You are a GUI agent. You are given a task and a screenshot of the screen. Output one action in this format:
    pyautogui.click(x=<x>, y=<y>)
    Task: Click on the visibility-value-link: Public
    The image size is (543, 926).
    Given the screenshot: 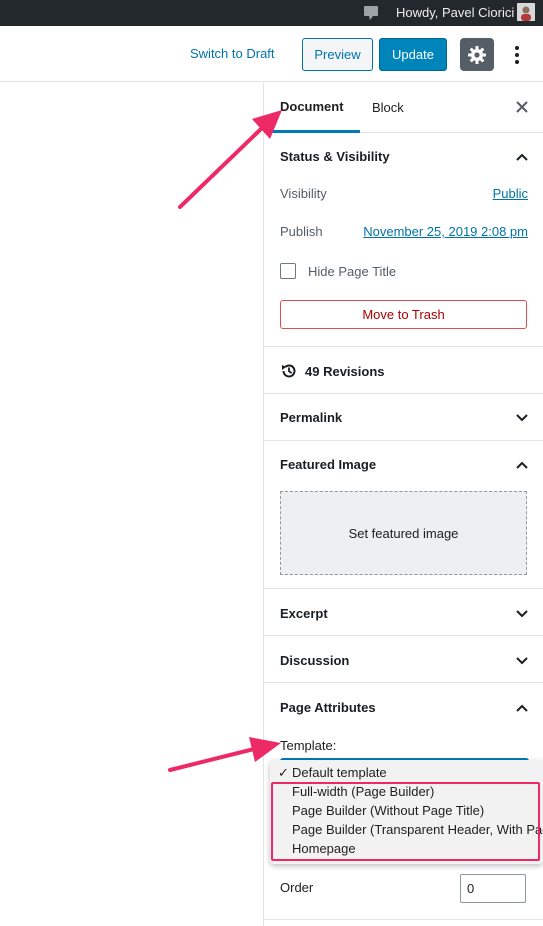 What is the action you would take?
    pyautogui.click(x=510, y=193)
    